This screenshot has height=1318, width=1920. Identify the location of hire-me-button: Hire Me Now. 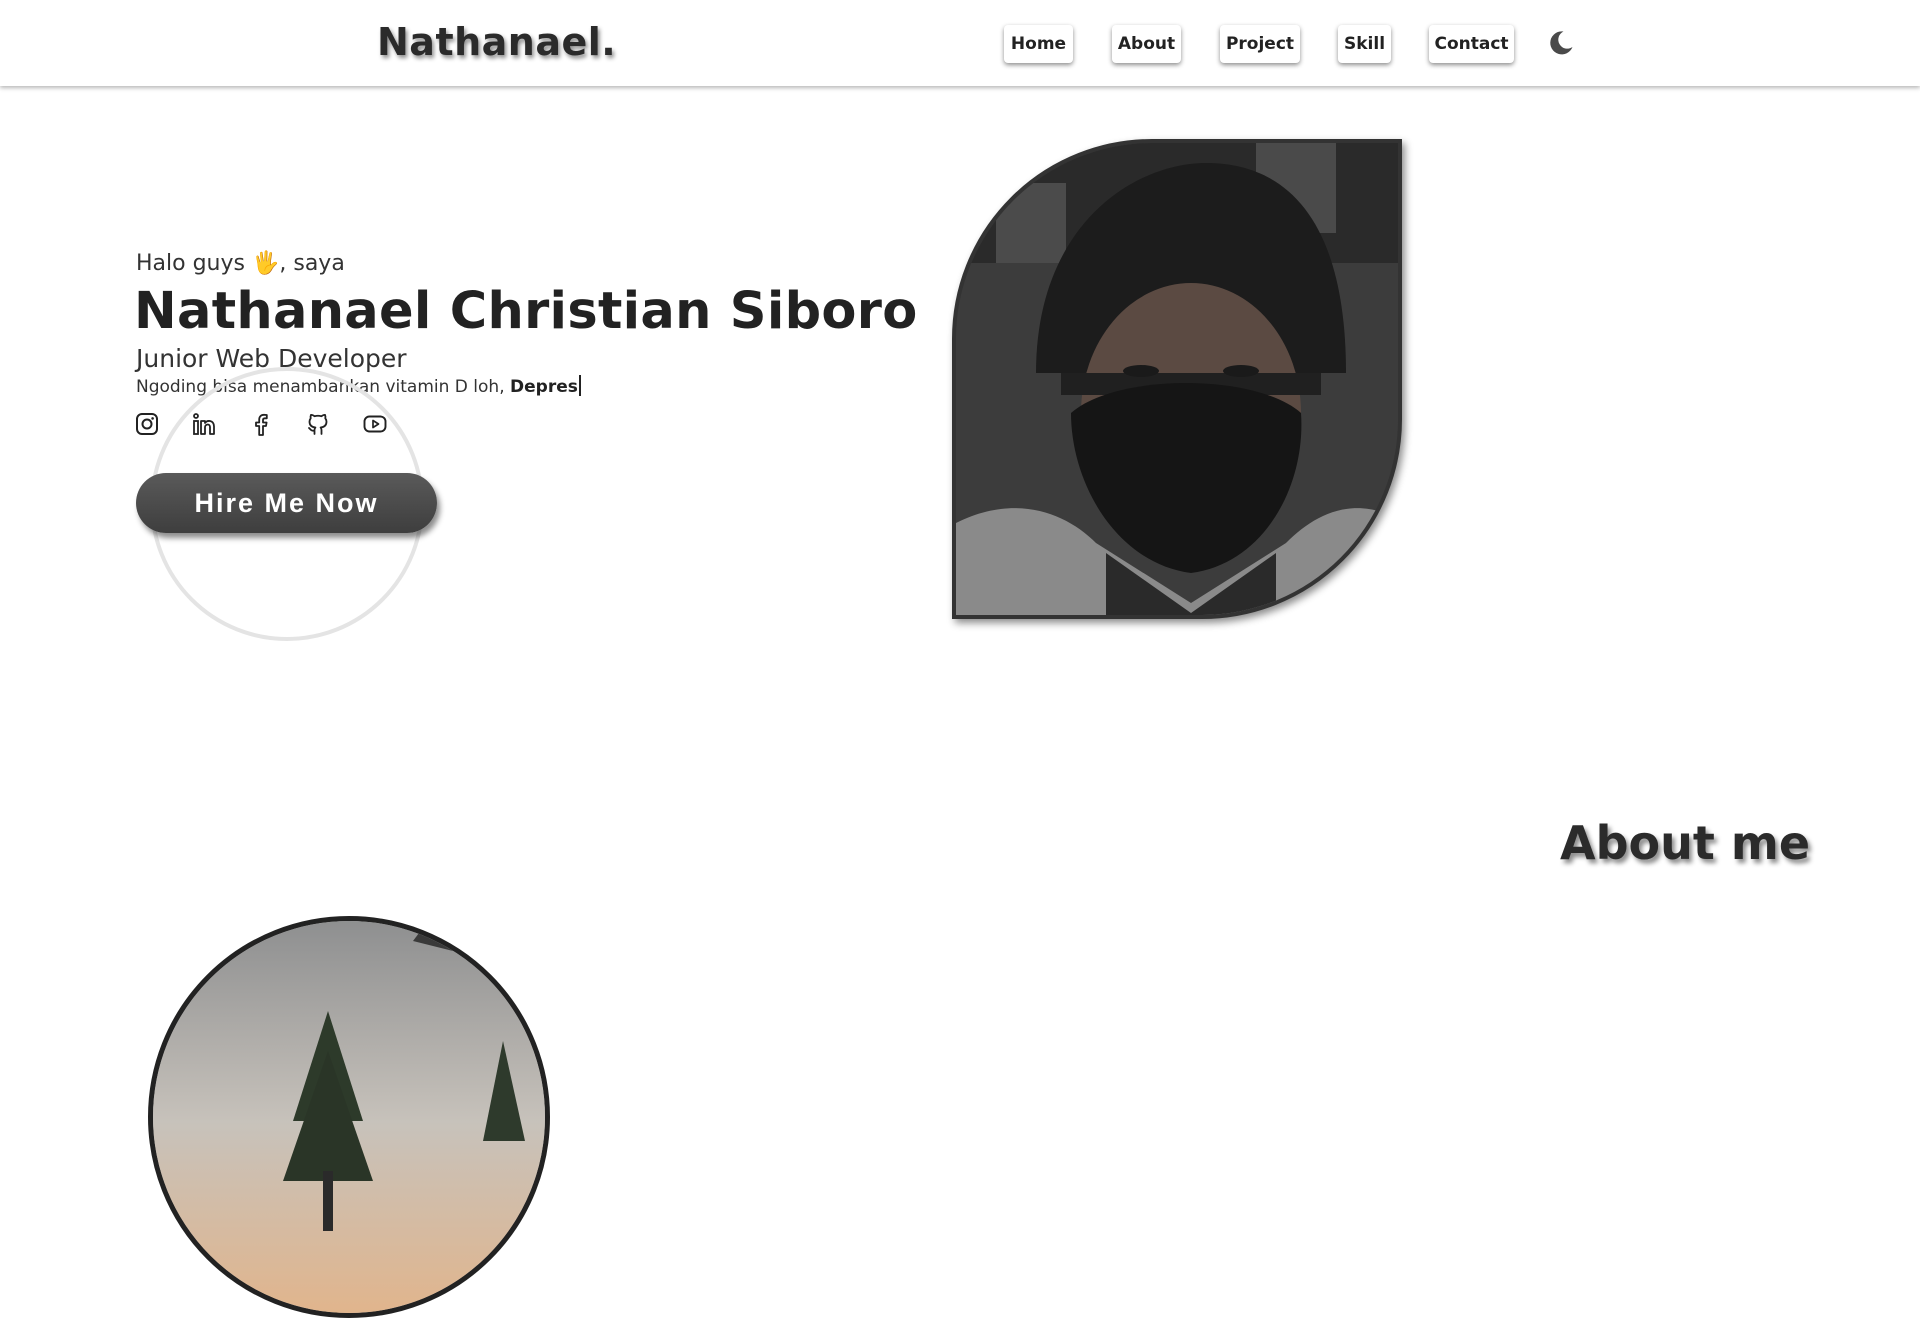
(286, 503).